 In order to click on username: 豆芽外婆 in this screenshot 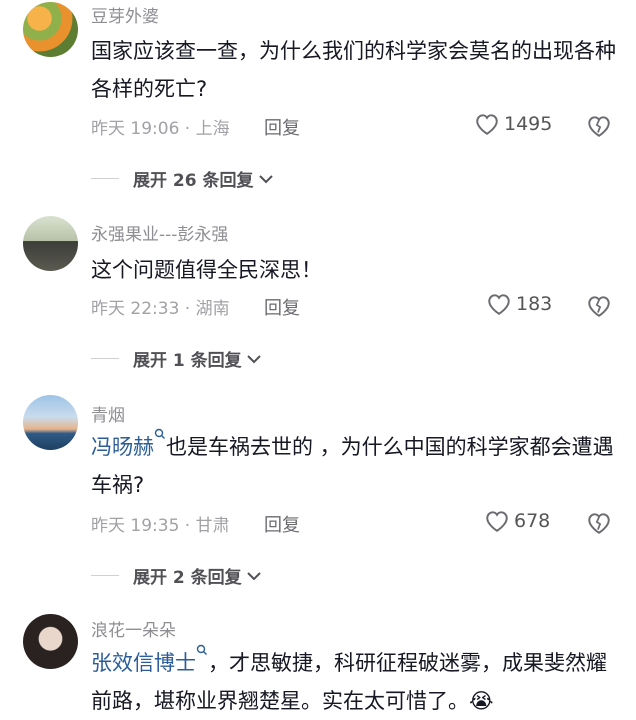, I will do `click(125, 14)`.